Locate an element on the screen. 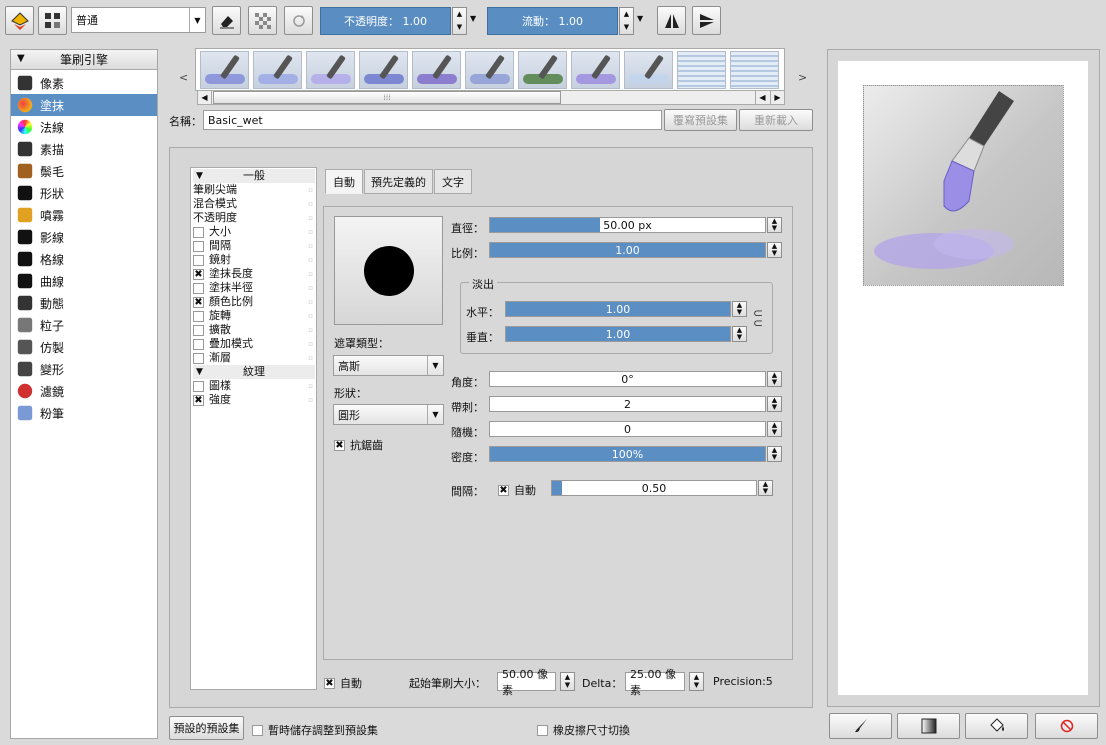  property-item: 擴散 ▫ is located at coordinates (254, 330).